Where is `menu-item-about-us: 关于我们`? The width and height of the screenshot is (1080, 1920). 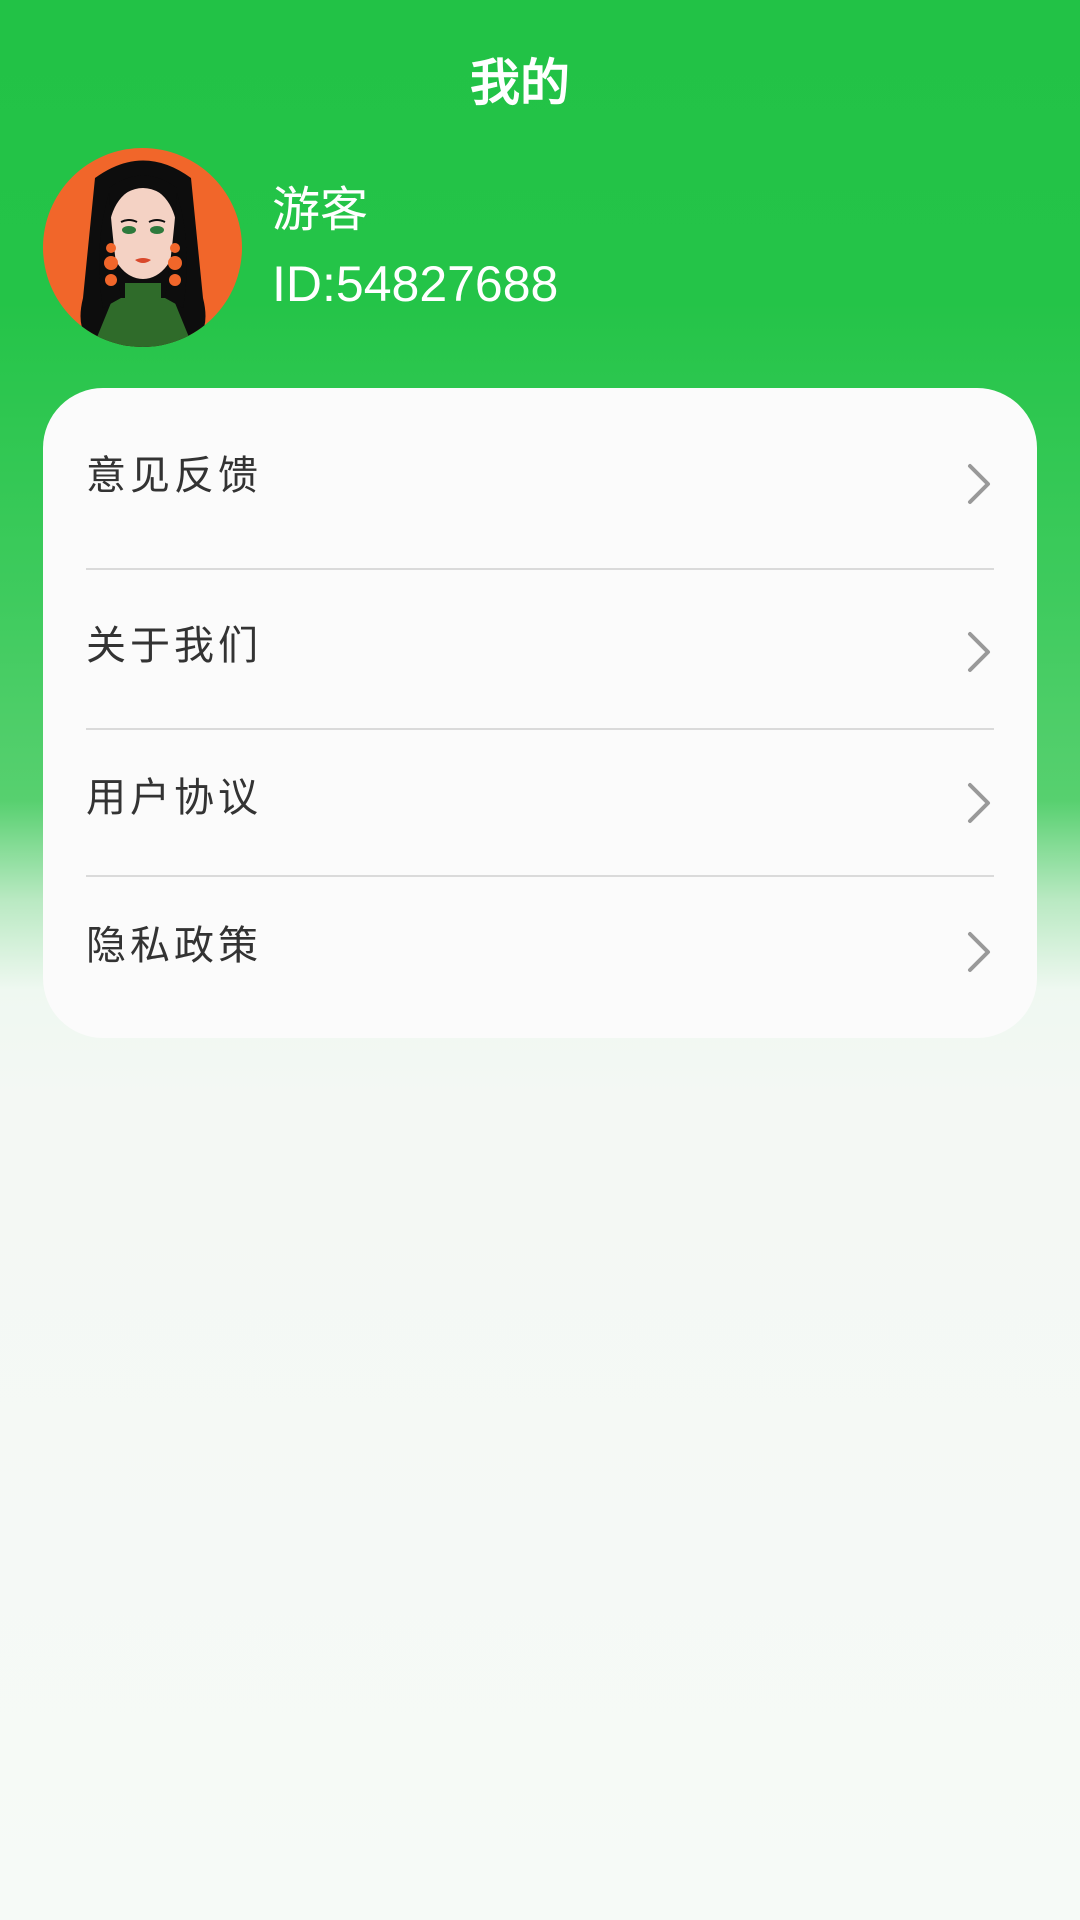 menu-item-about-us: 关于我们 is located at coordinates (540, 650).